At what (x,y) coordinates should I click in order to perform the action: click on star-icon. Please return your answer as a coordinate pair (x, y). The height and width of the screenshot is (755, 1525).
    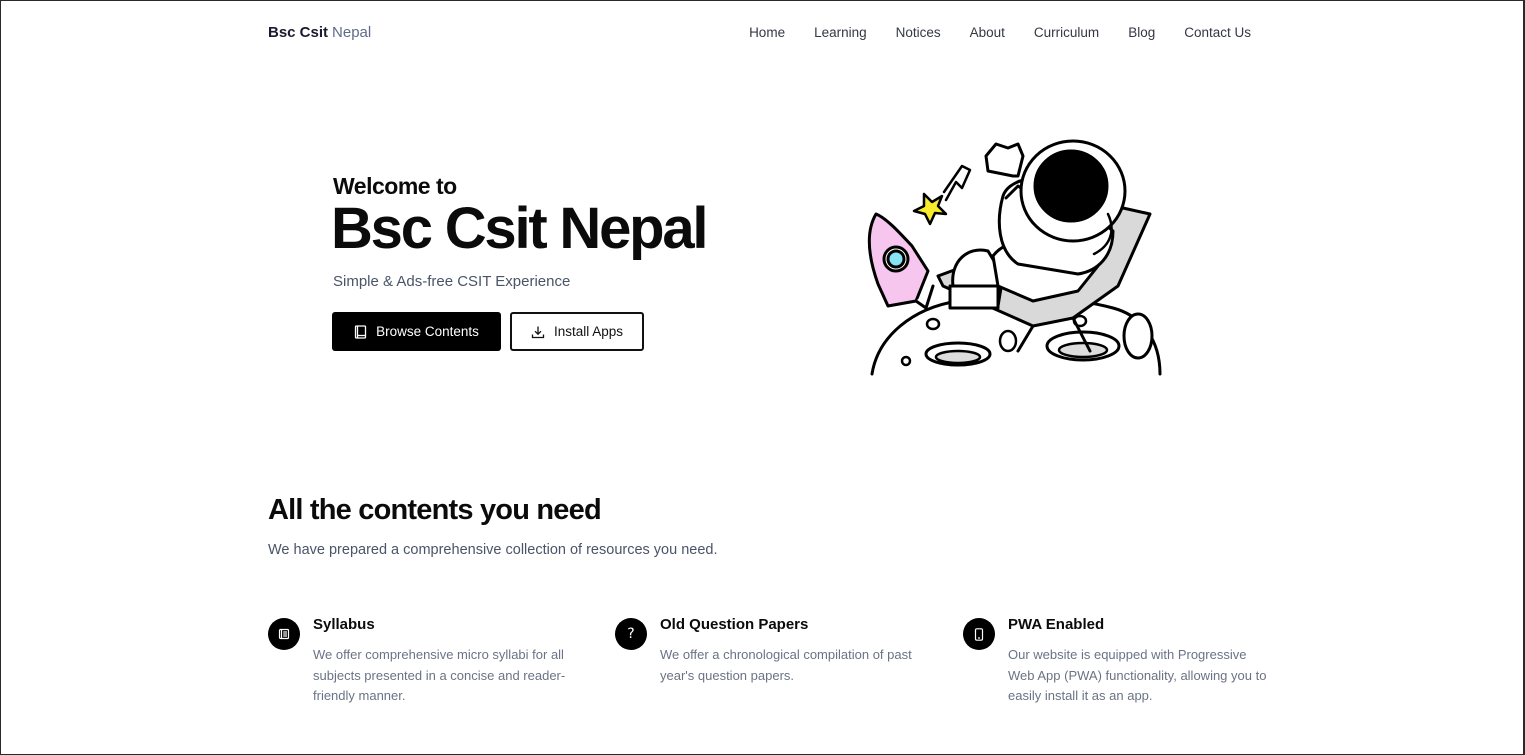
    Looking at the image, I should click on (942, 195).